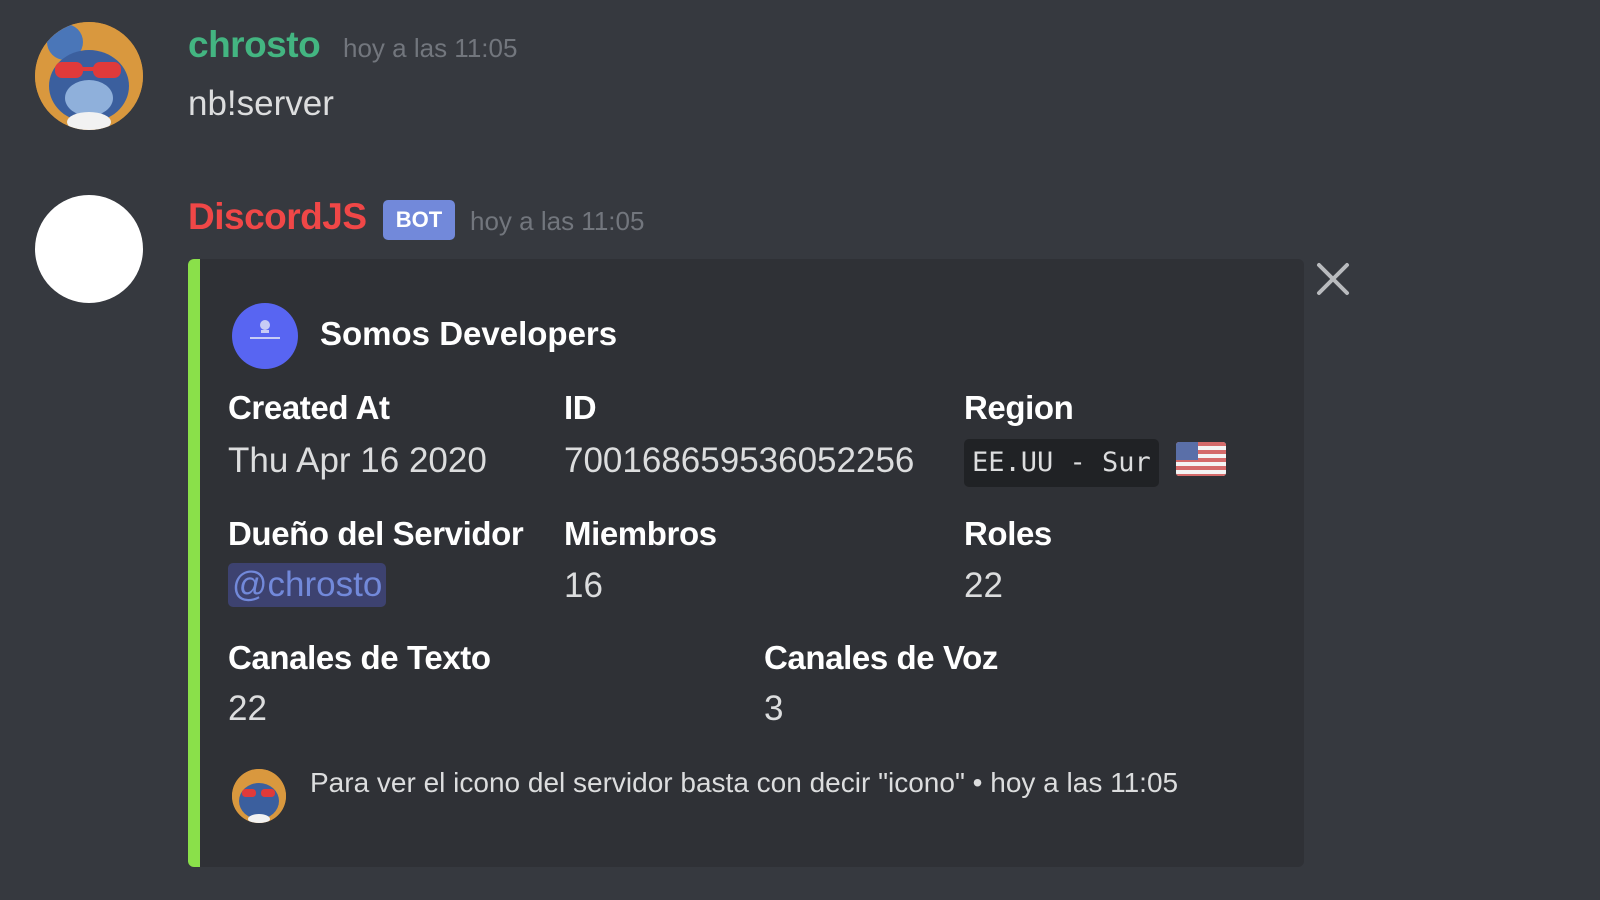 The height and width of the screenshot is (900, 1600). Describe the element at coordinates (357, 460) in the screenshot. I see `field-created-at-value: Thu Apr 16 2020` at that location.